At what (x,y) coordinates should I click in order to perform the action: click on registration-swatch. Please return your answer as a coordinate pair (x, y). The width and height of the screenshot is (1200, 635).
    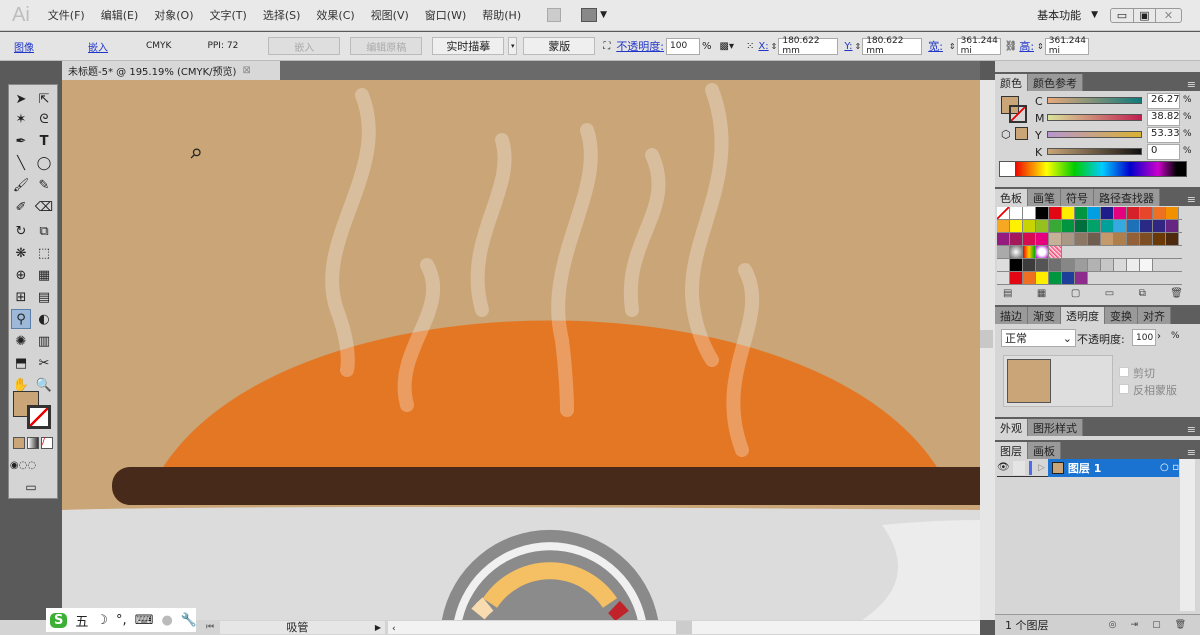
    Looking at the image, I should click on (1016, 213).